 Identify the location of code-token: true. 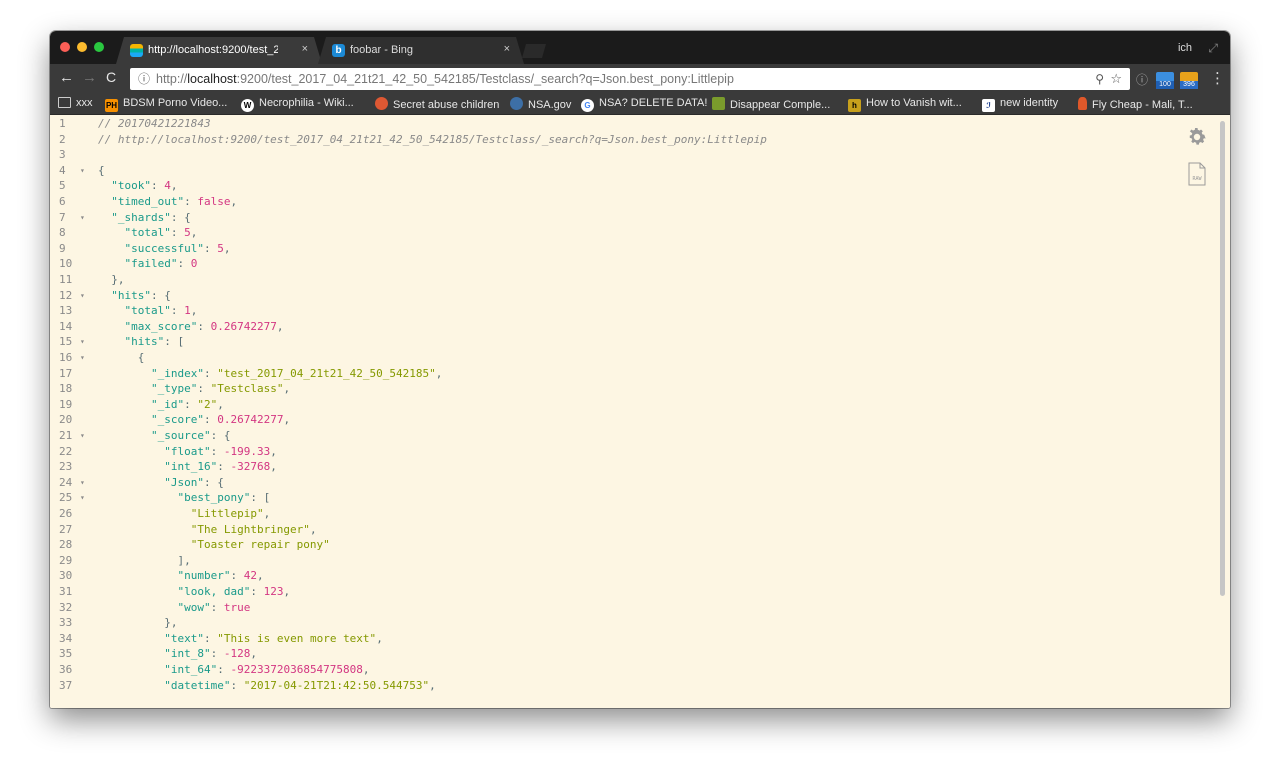
(237, 607).